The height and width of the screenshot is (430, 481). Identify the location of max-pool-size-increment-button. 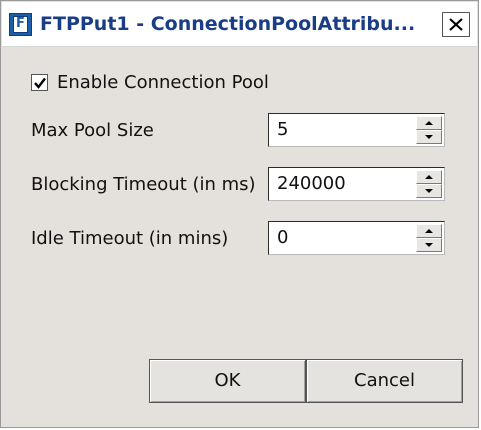
(429, 123).